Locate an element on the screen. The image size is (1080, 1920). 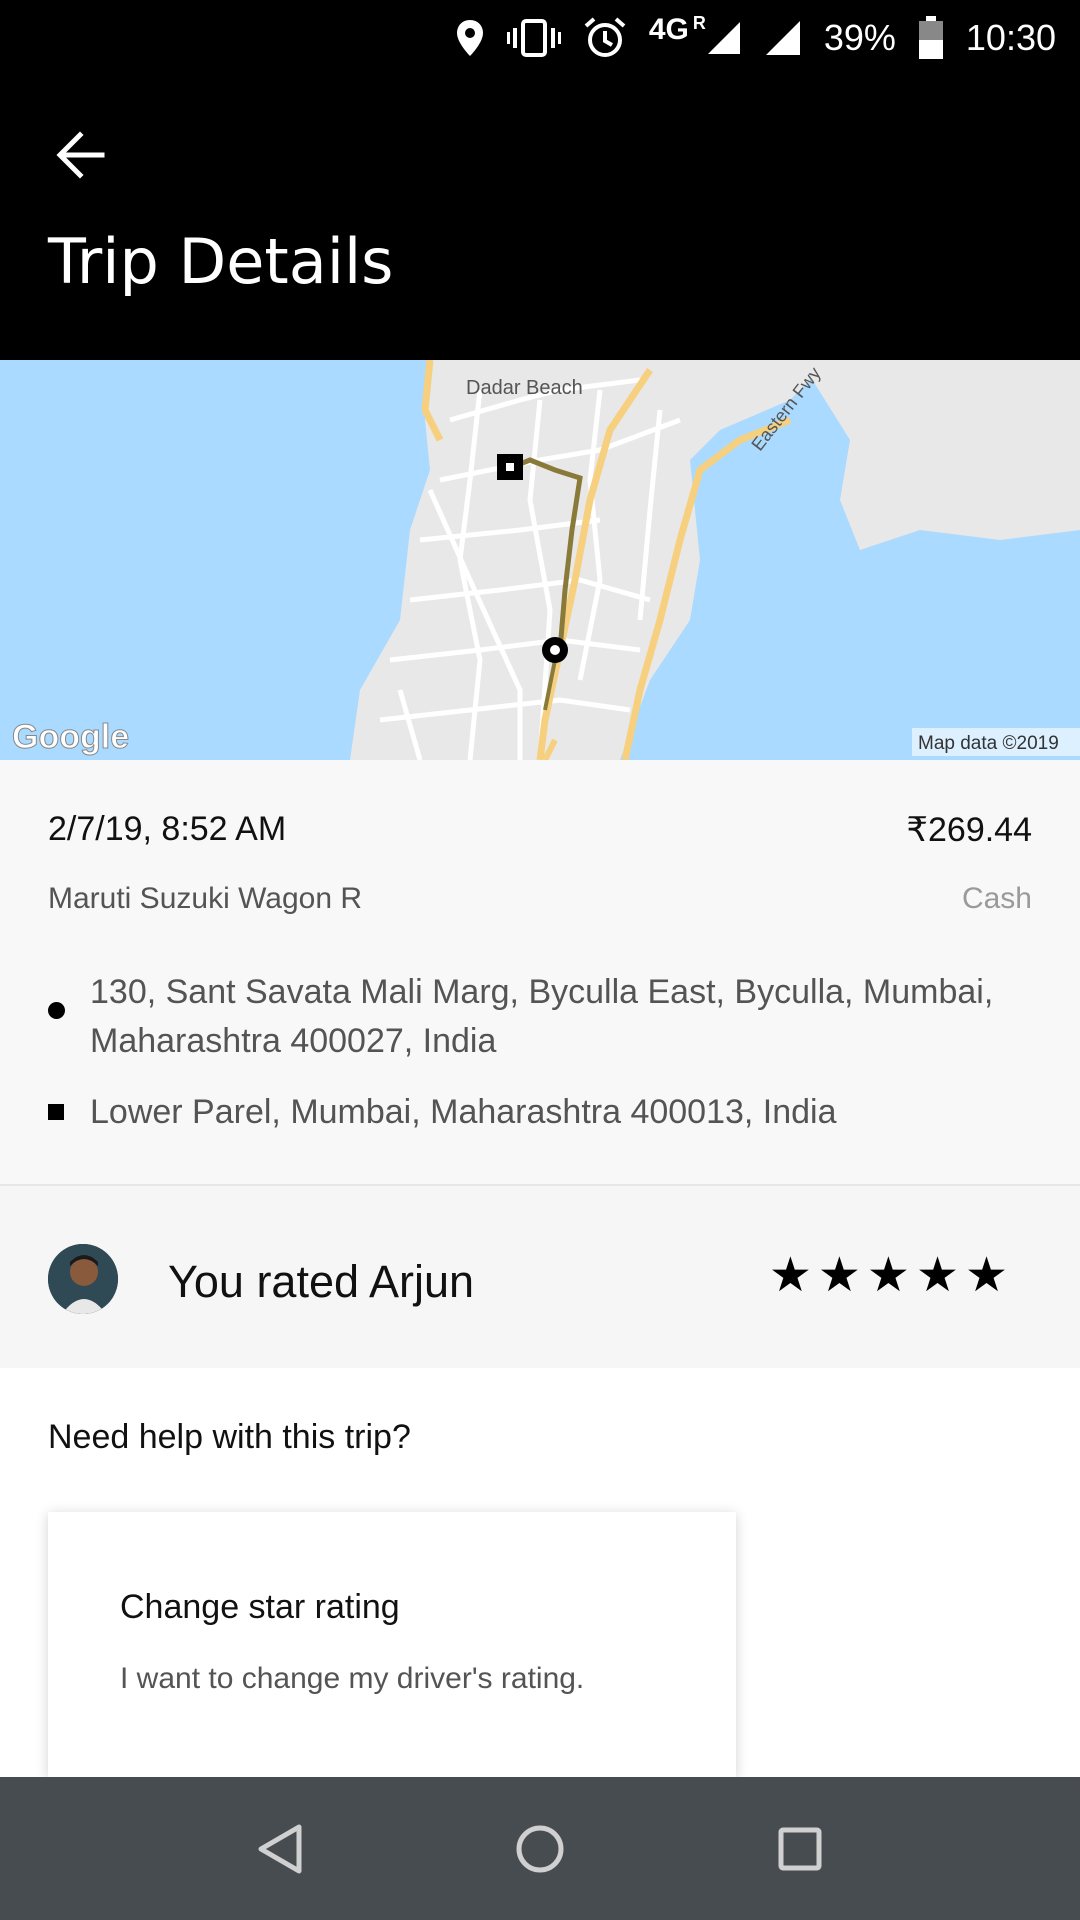
pickup-dot-icon is located at coordinates (56, 1010).